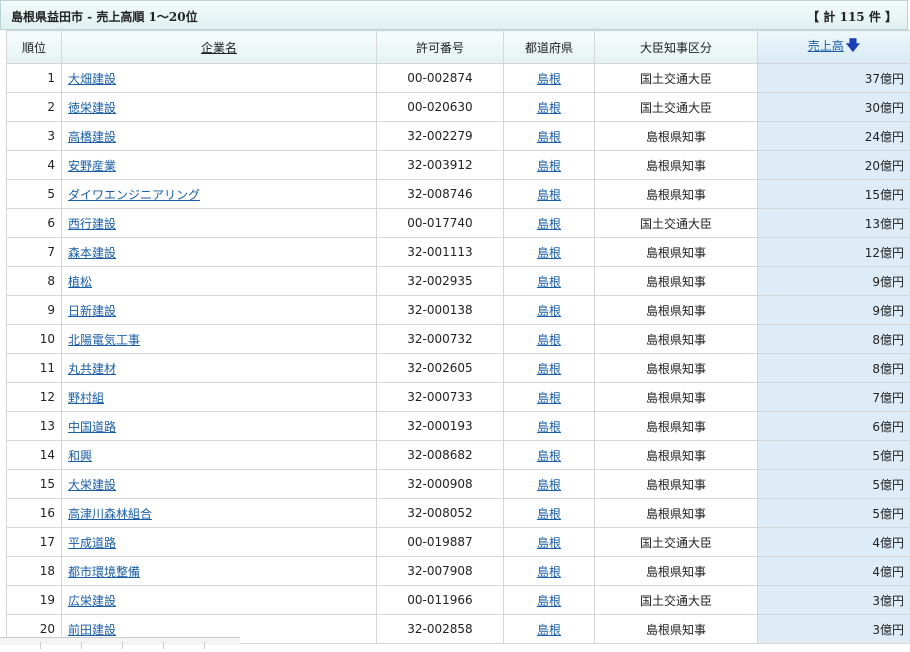 This screenshot has height=652, width=910. I want to click on company-name-link: 丸共建材, so click(92, 369).